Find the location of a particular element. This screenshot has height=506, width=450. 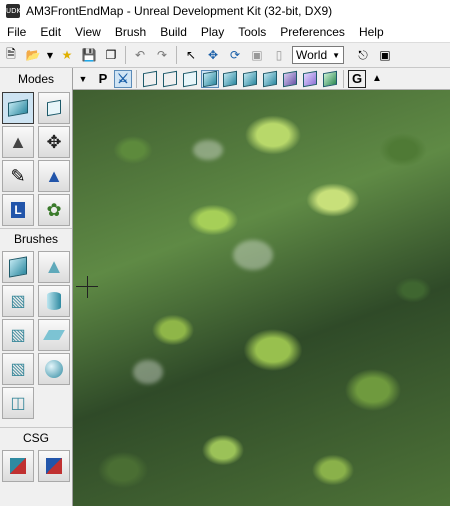

cone-brush-icon: ▲ is located at coordinates (54, 267).